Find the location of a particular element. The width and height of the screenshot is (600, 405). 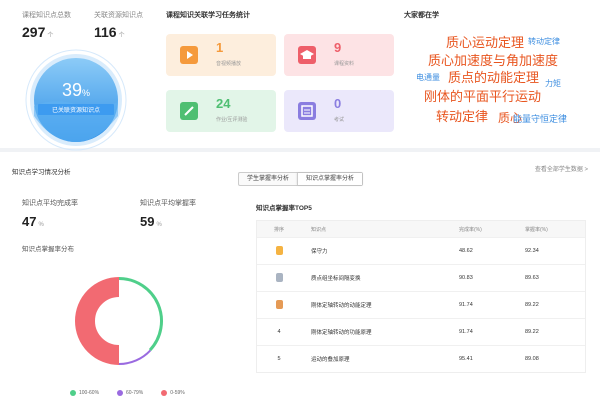

task-count: 0 is located at coordinates (338, 103).